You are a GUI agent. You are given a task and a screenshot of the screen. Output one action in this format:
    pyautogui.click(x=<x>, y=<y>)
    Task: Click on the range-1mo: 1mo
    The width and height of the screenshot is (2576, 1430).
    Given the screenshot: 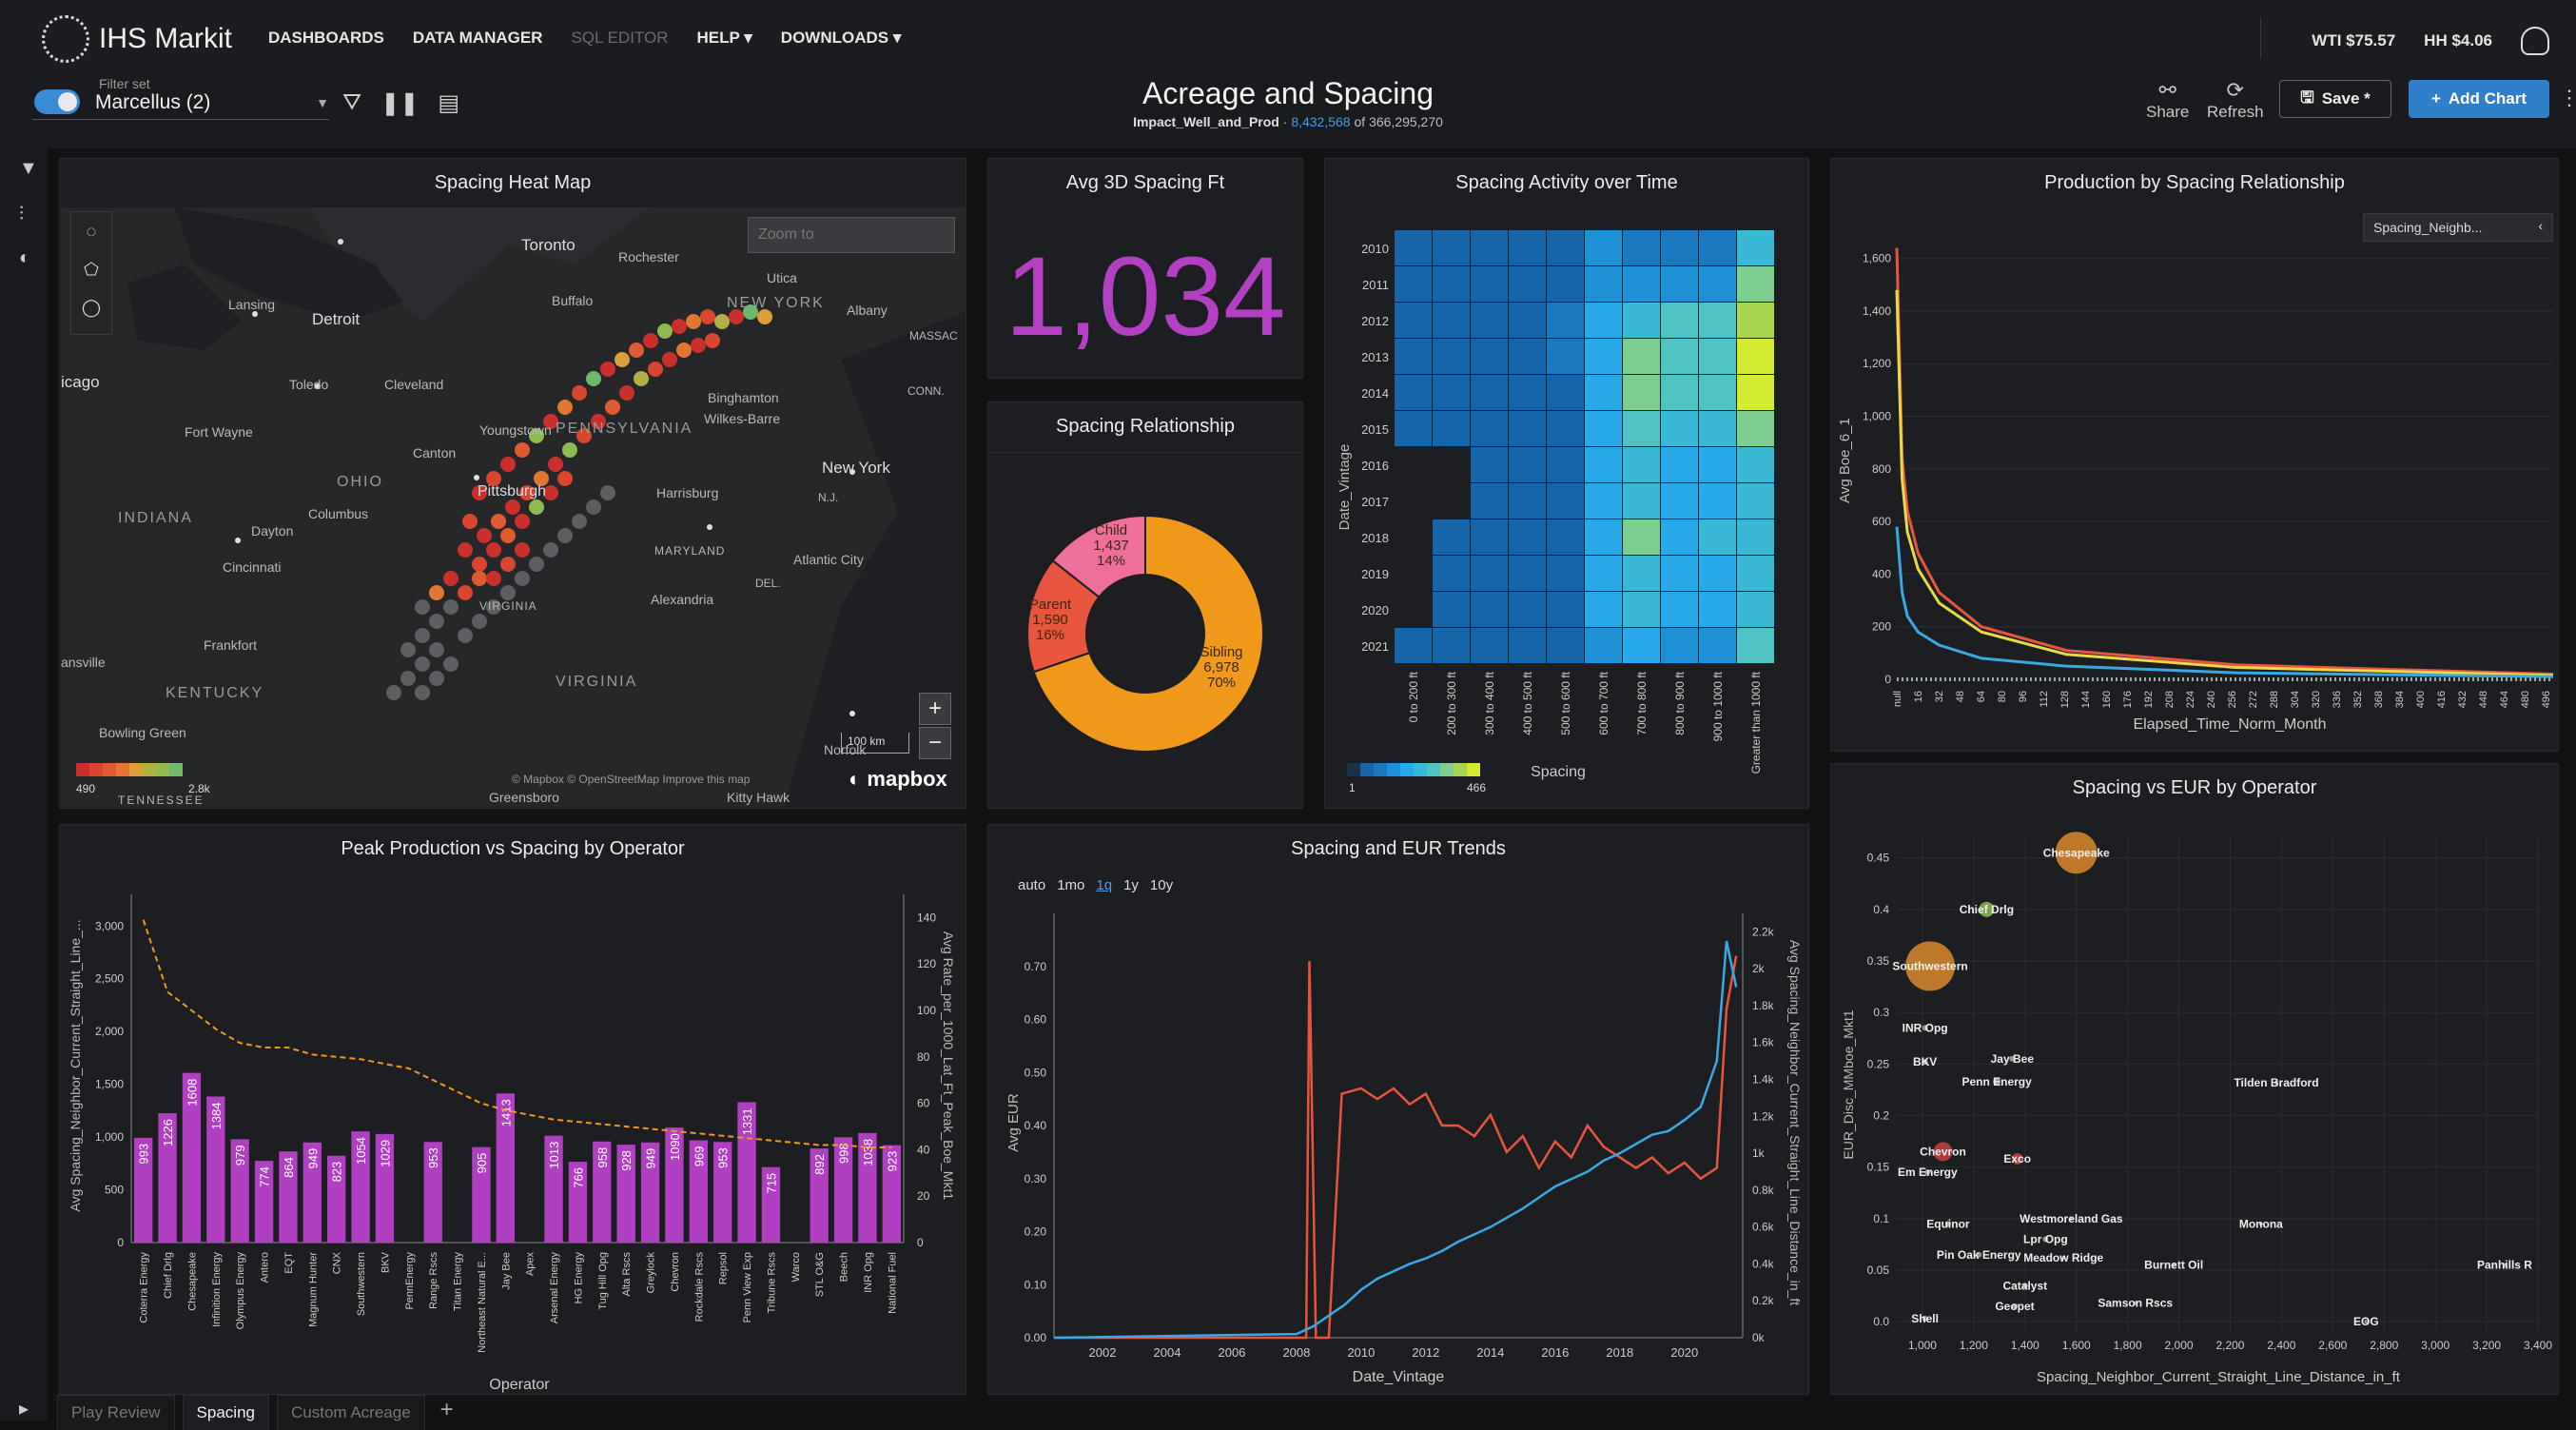 What is the action you would take?
    pyautogui.click(x=1070, y=885)
    